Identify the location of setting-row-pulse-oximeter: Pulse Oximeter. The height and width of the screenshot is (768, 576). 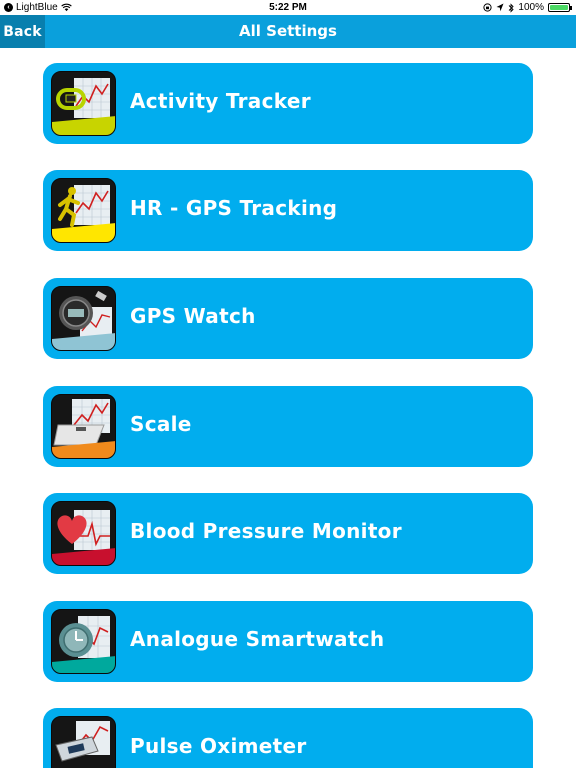
(288, 738).